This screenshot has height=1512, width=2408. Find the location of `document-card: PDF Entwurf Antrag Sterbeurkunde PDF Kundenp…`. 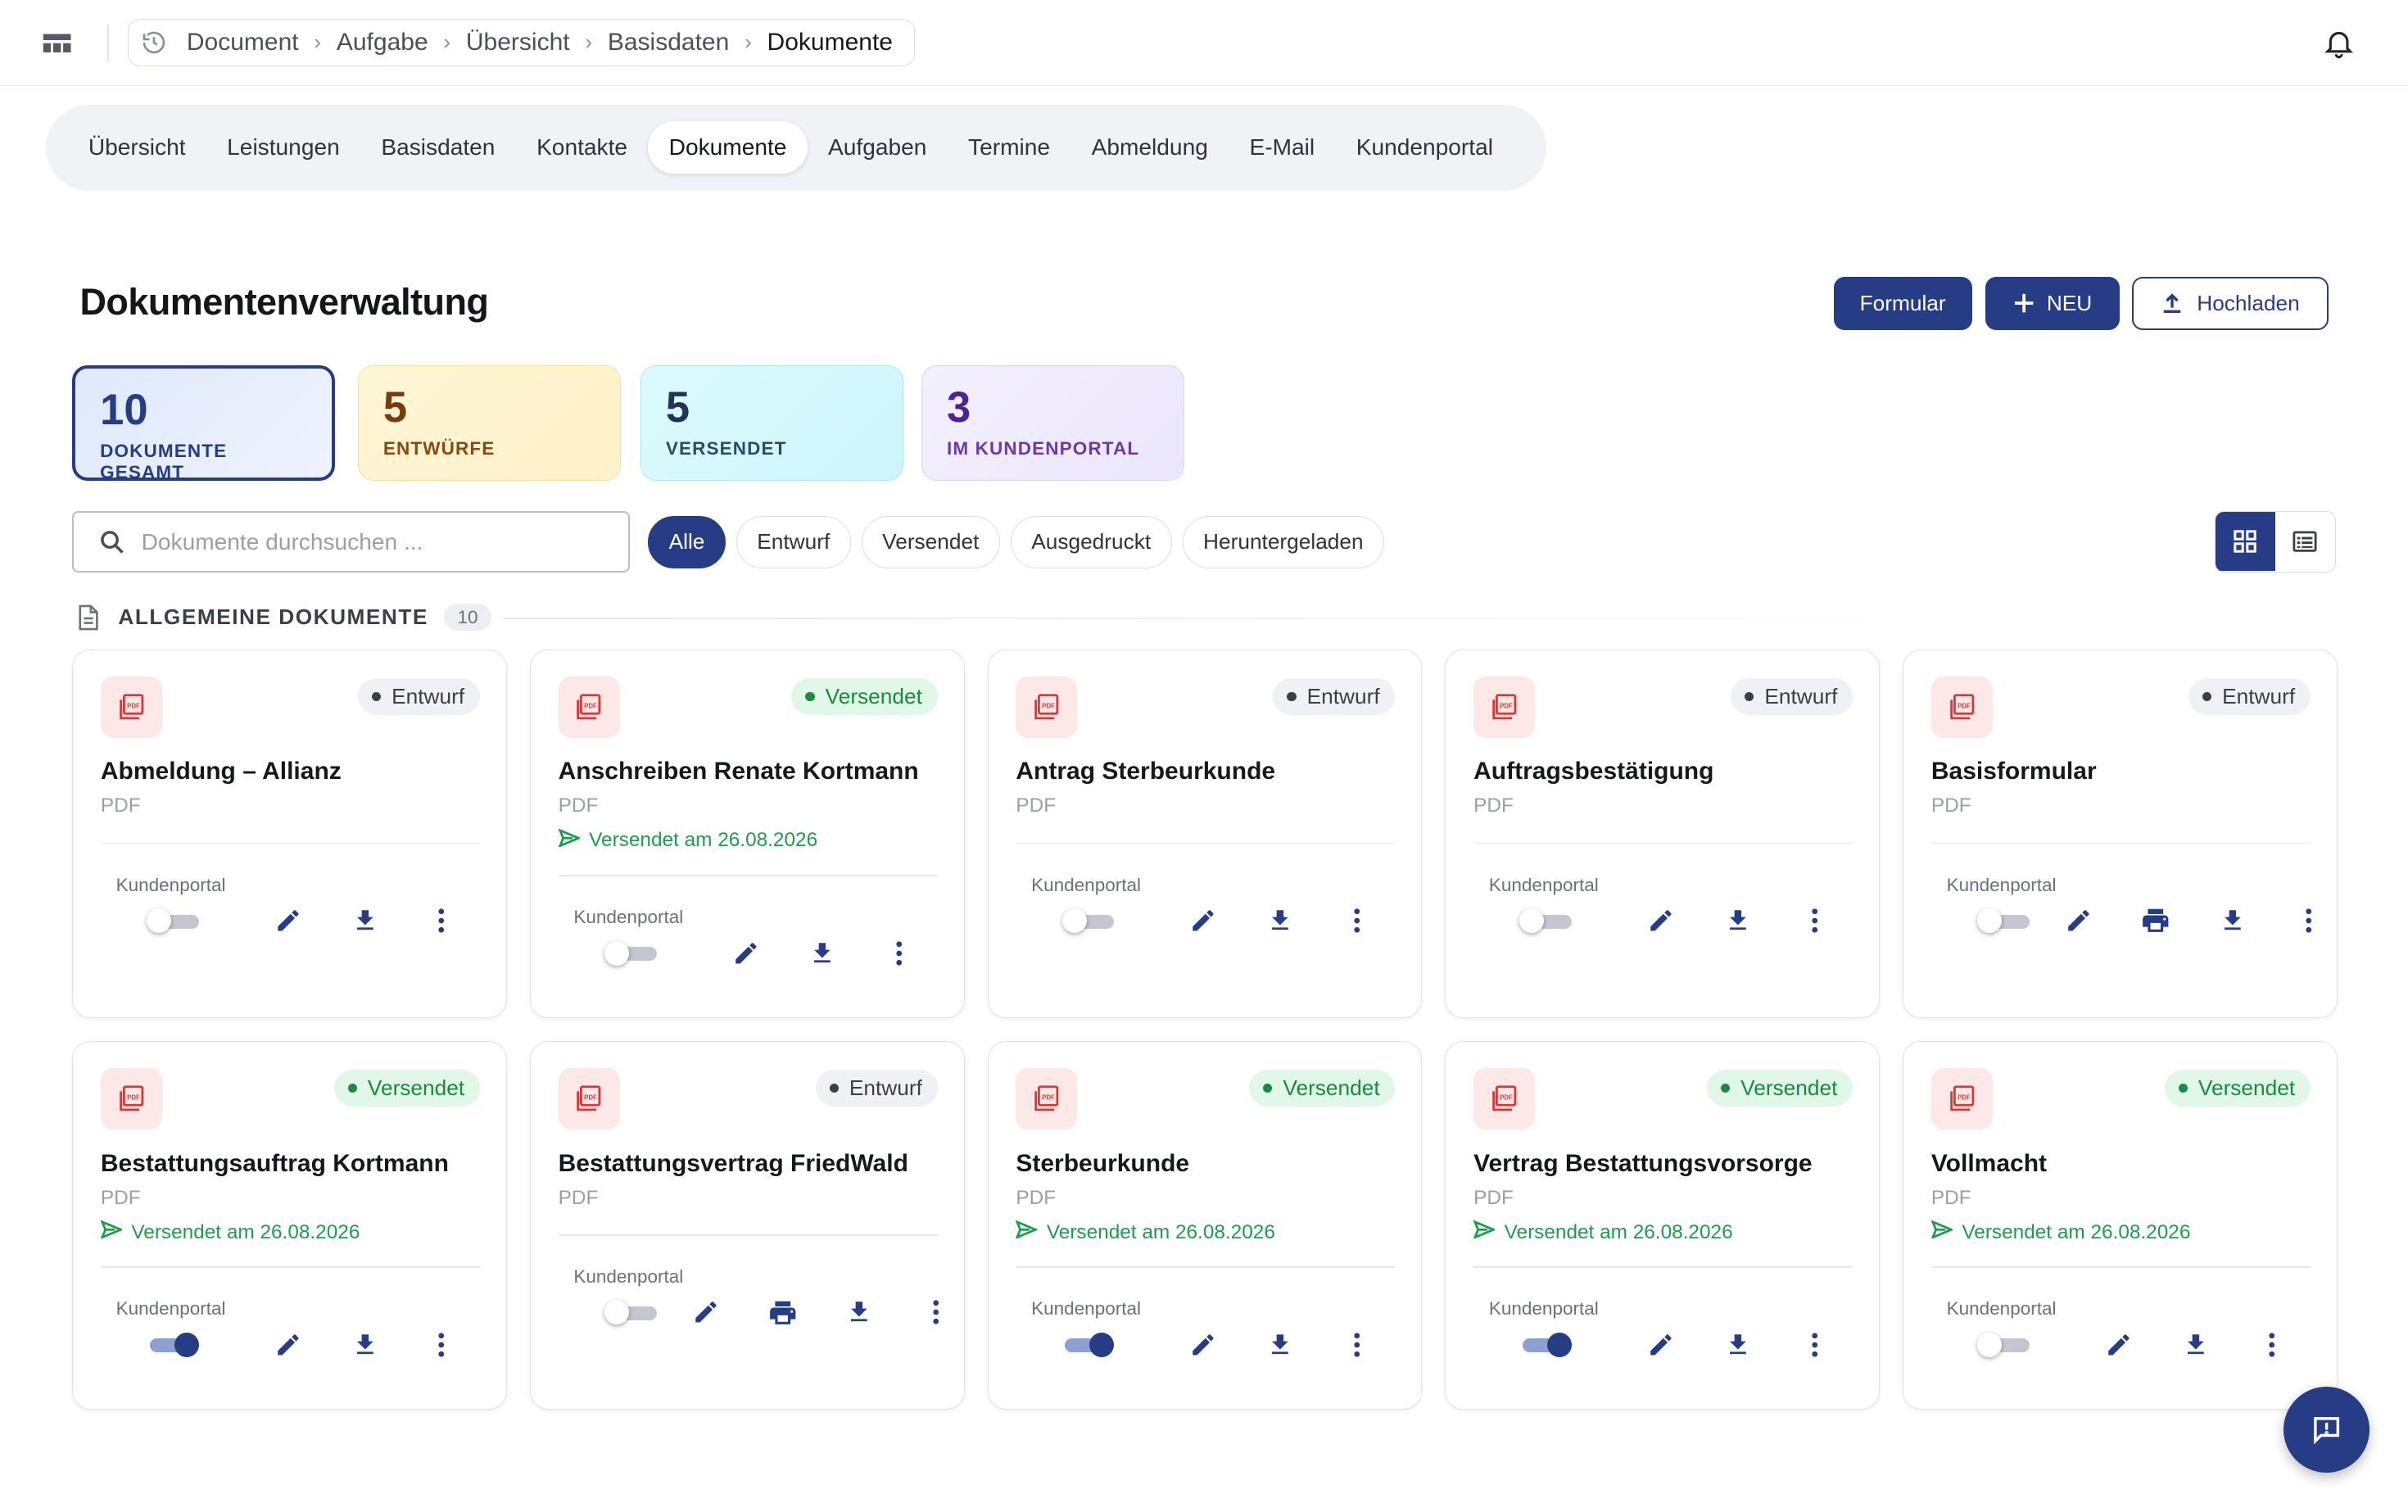

document-card: PDF Entwurf Antrag Sterbeurkunde PDF Kundenp… is located at coordinates (1205, 835).